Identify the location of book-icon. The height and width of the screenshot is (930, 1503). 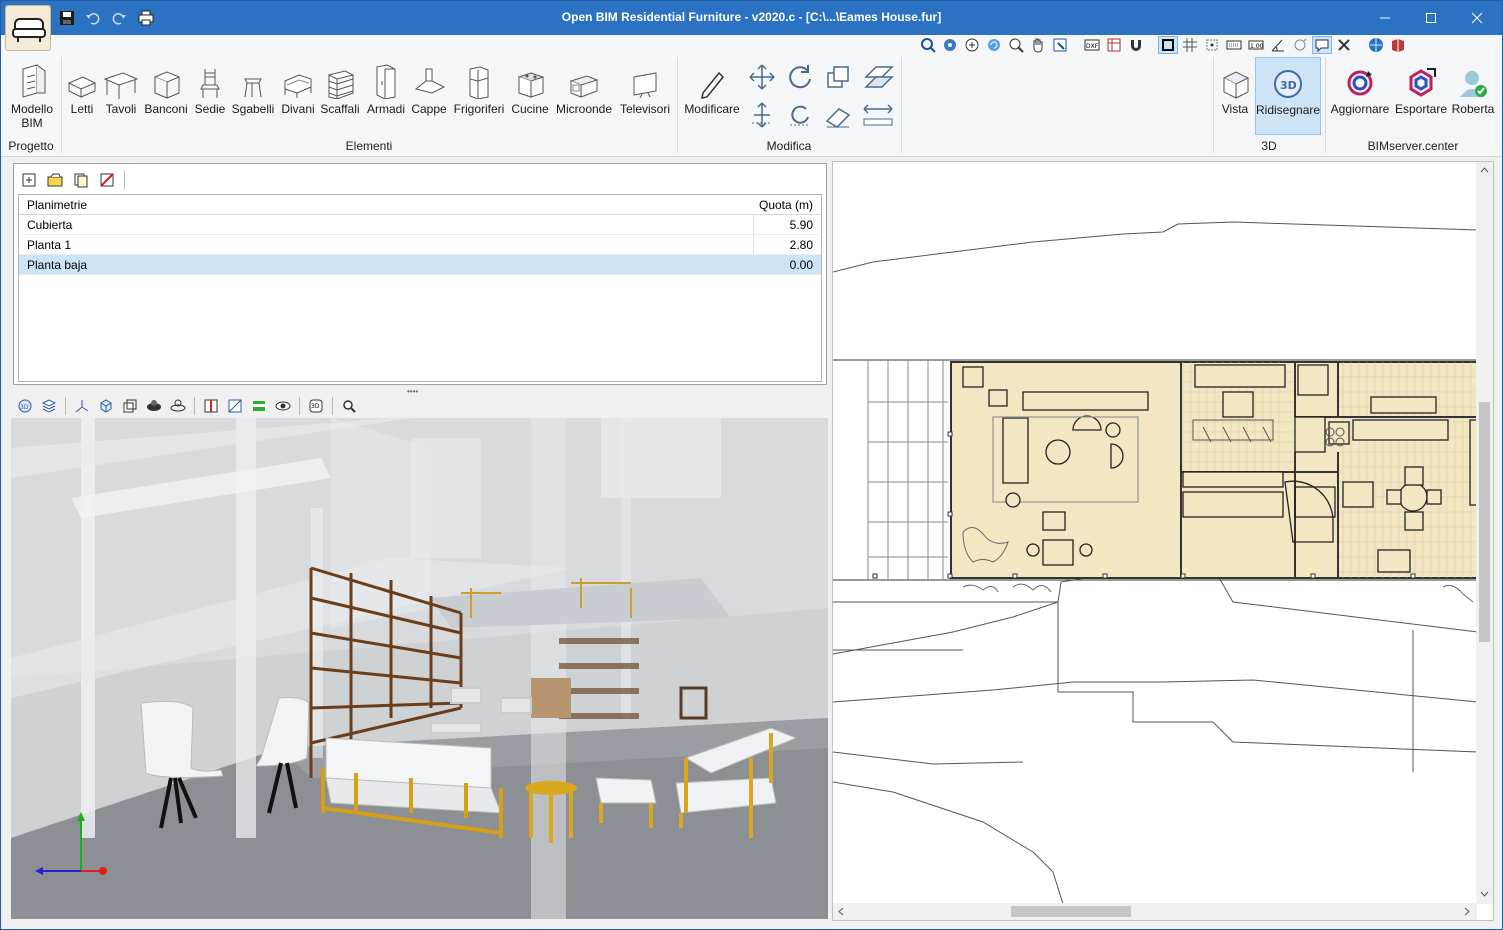
(1398, 45).